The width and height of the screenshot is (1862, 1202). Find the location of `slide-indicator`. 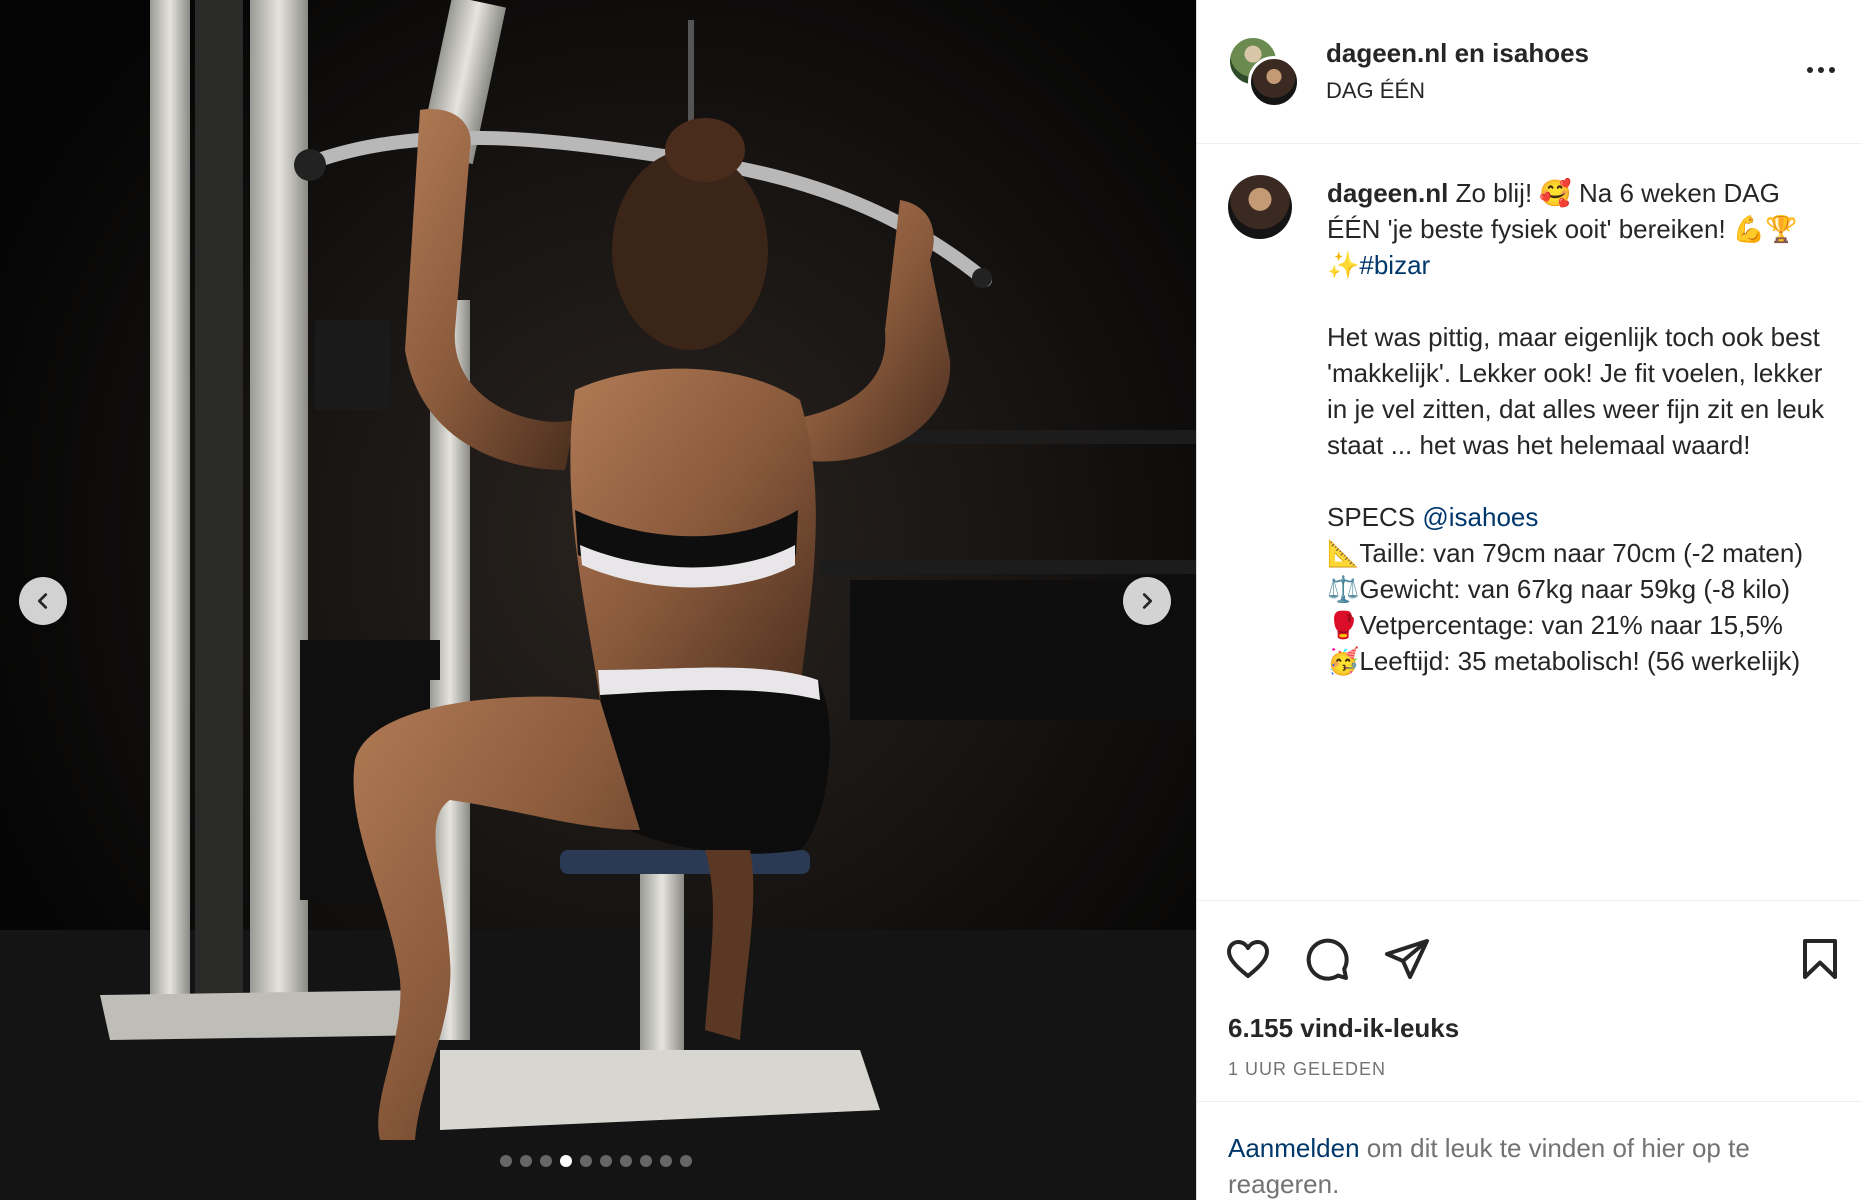

slide-indicator is located at coordinates (596, 1161).